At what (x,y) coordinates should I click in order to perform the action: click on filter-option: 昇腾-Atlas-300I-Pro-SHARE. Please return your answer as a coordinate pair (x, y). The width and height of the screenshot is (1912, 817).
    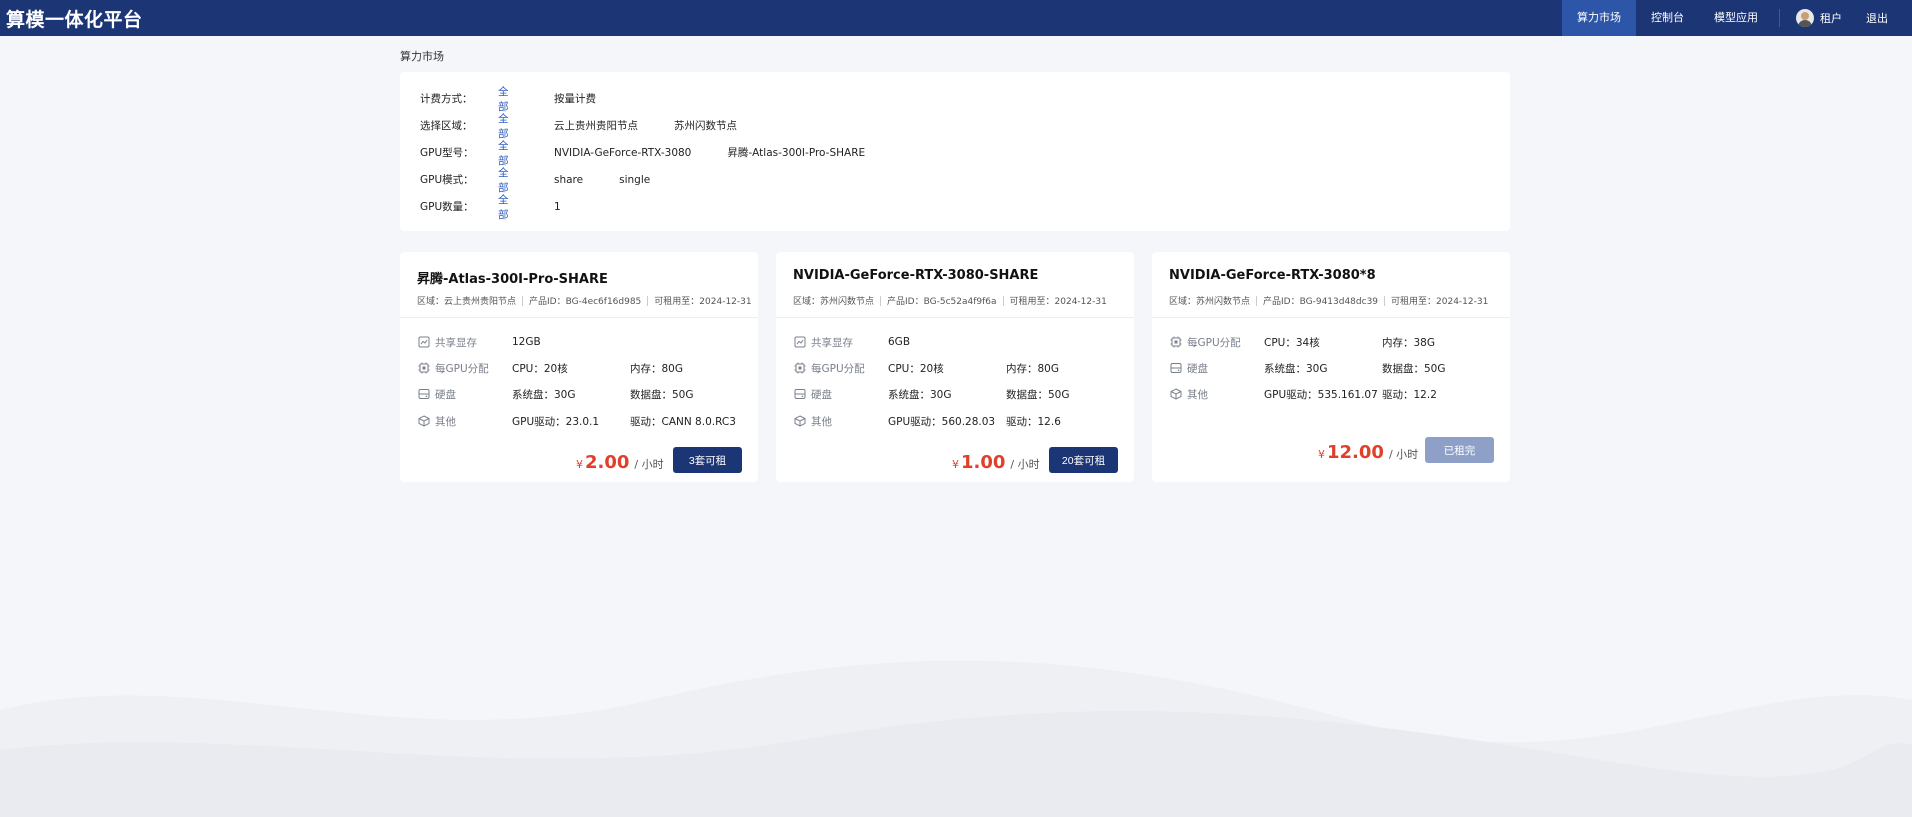
    Looking at the image, I should click on (796, 152).